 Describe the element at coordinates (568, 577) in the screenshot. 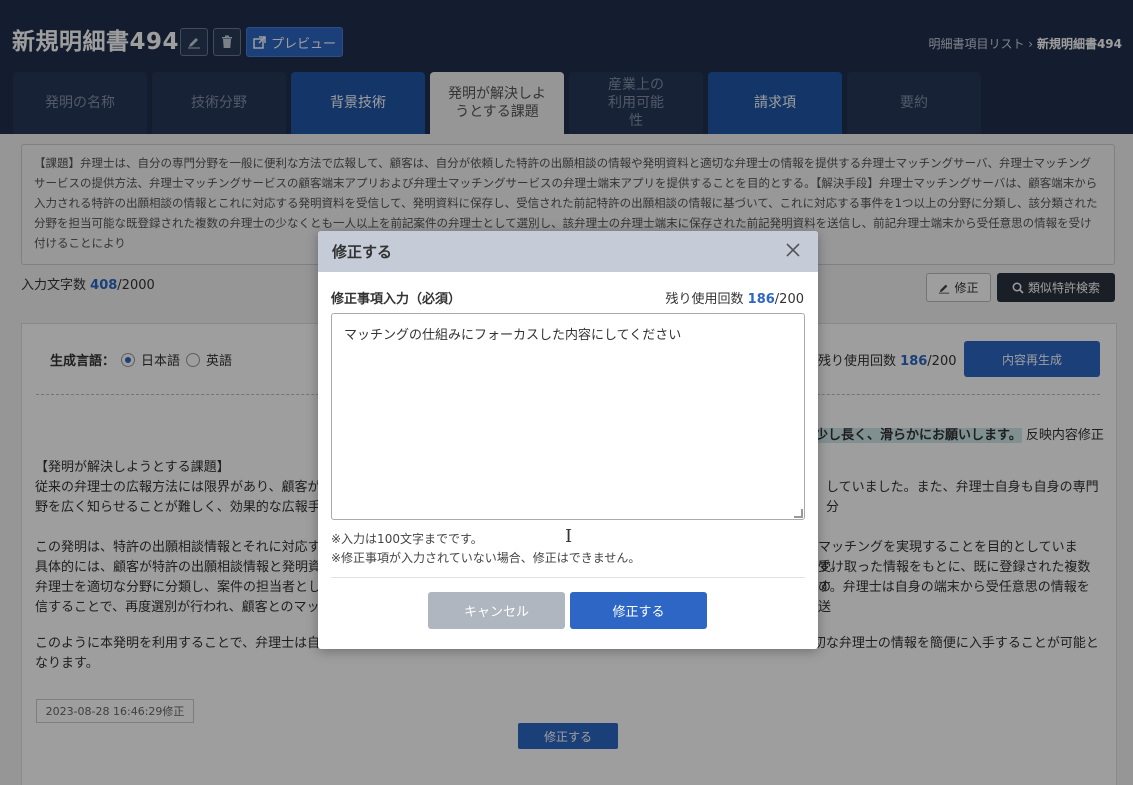

I see `modal-divider` at that location.